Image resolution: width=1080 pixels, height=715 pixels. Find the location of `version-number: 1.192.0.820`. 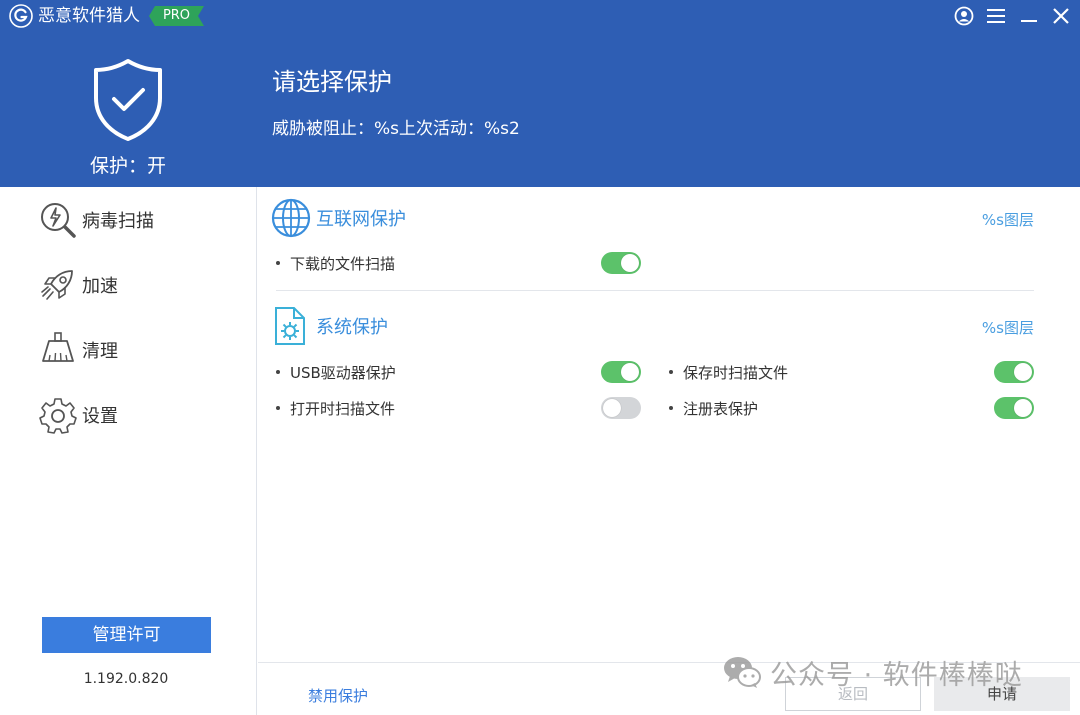

version-number: 1.192.0.820 is located at coordinates (126, 679).